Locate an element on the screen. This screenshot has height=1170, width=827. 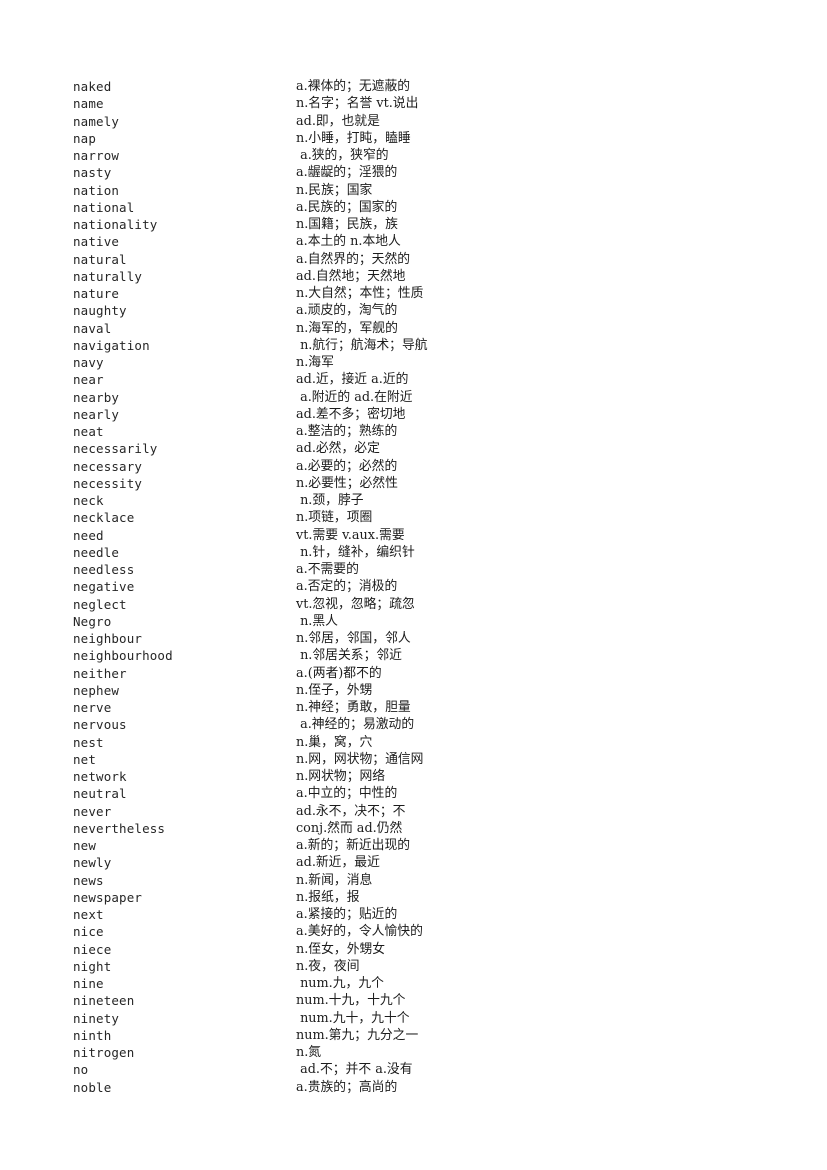
entry-word: night is located at coordinates (92, 966).